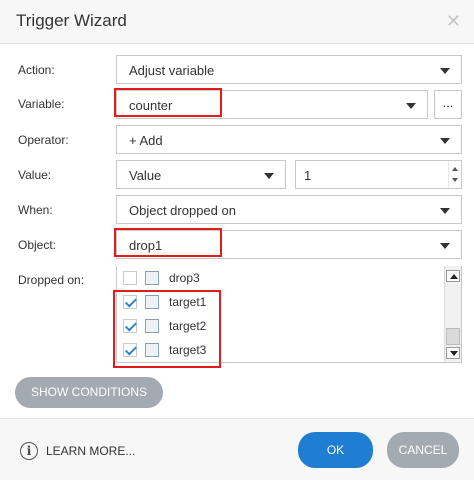 The image size is (474, 480). I want to click on when-value: Object dropped on, so click(182, 210).